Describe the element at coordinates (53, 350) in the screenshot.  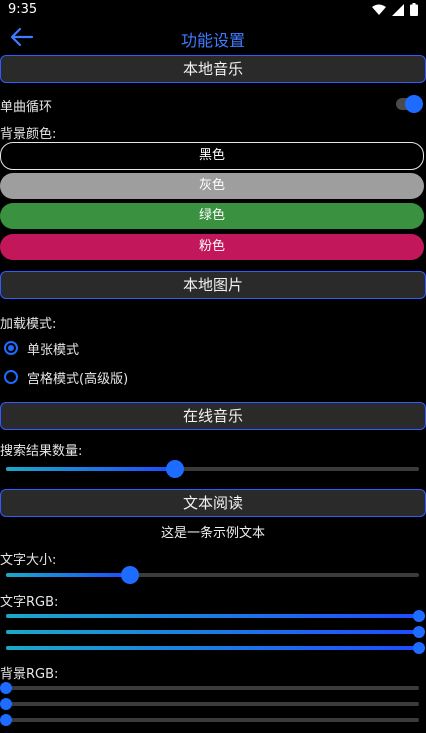
I see `radio-single-mode-label: 单张模式` at that location.